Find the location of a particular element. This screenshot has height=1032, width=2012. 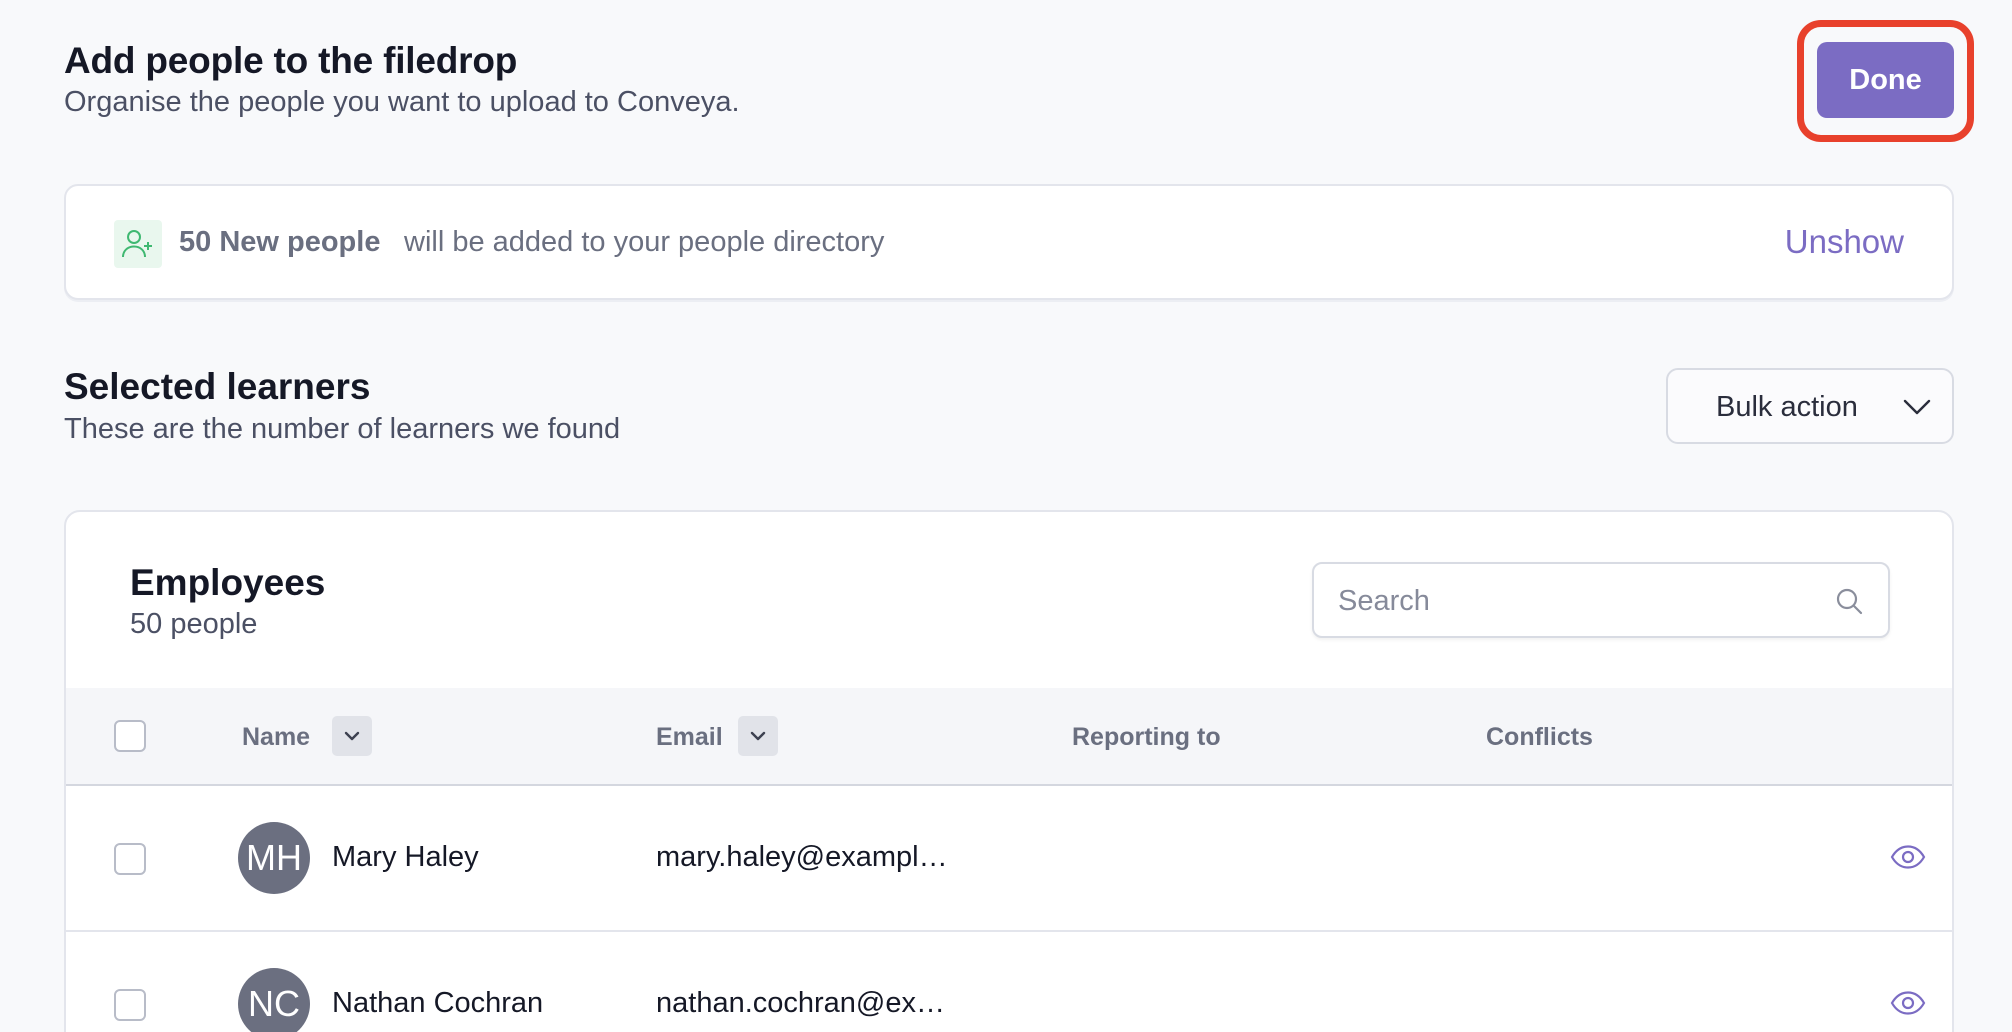

employees-count: 50 people is located at coordinates (194, 624).